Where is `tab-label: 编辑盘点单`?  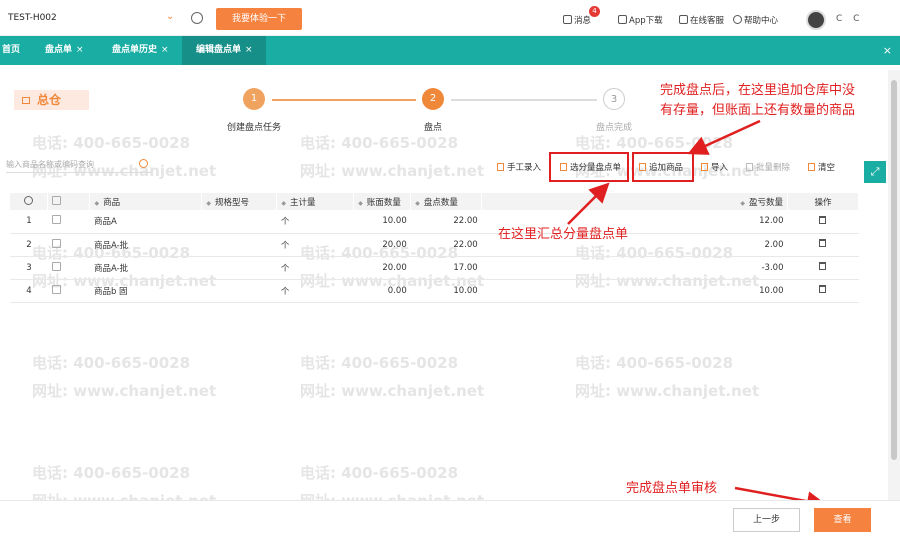 tab-label: 编辑盘点单 is located at coordinates (219, 50).